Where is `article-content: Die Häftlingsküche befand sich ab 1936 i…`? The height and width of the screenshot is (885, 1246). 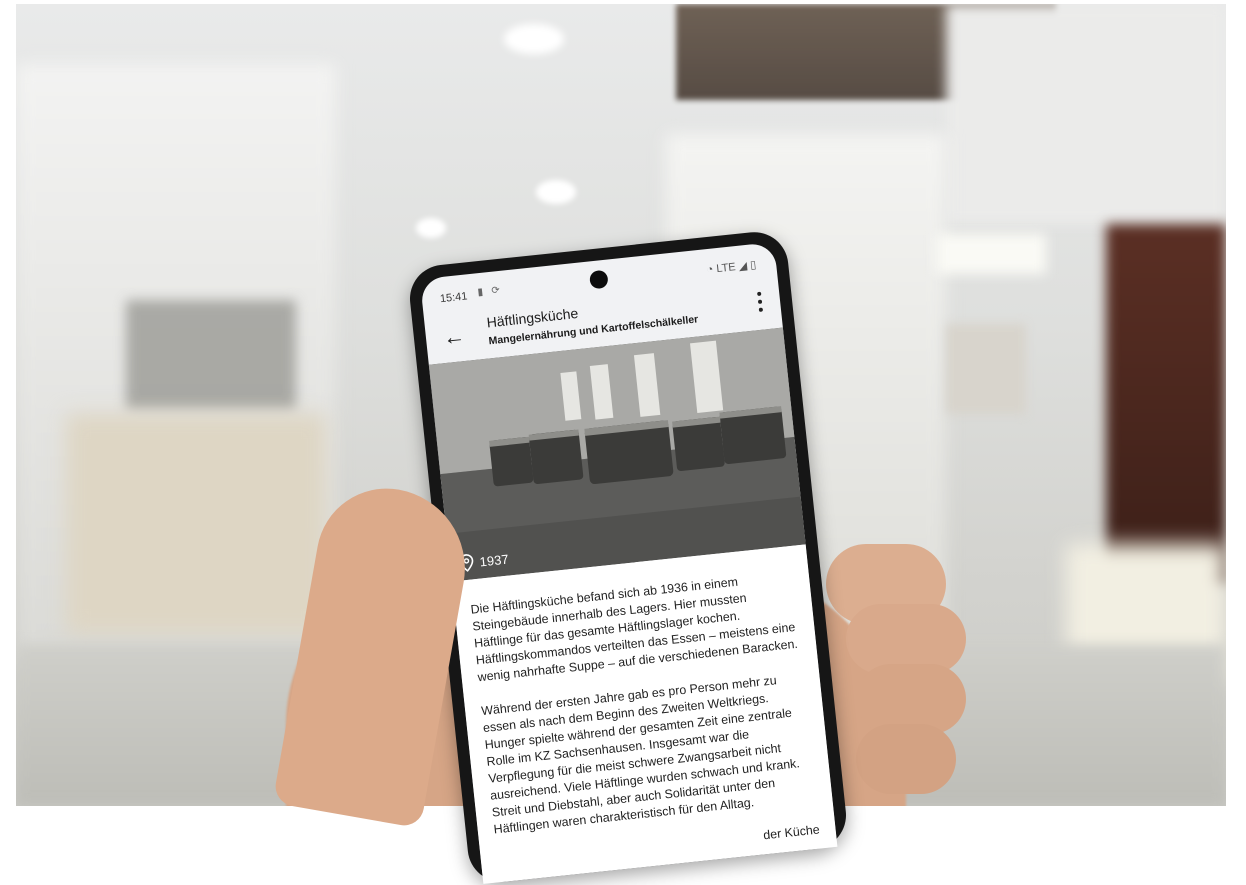 article-content: Die Häftlingsküche befand sich ab 1936 i… is located at coordinates (644, 714).